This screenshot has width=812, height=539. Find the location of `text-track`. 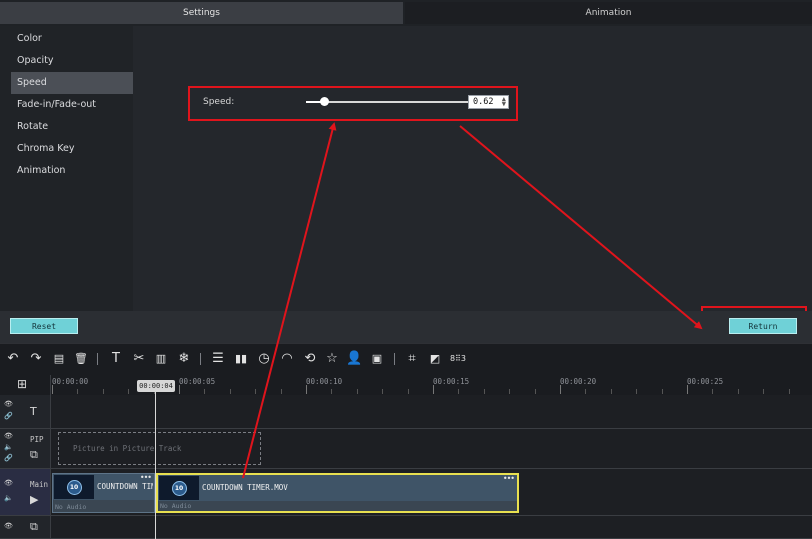

text-track is located at coordinates (431, 412).